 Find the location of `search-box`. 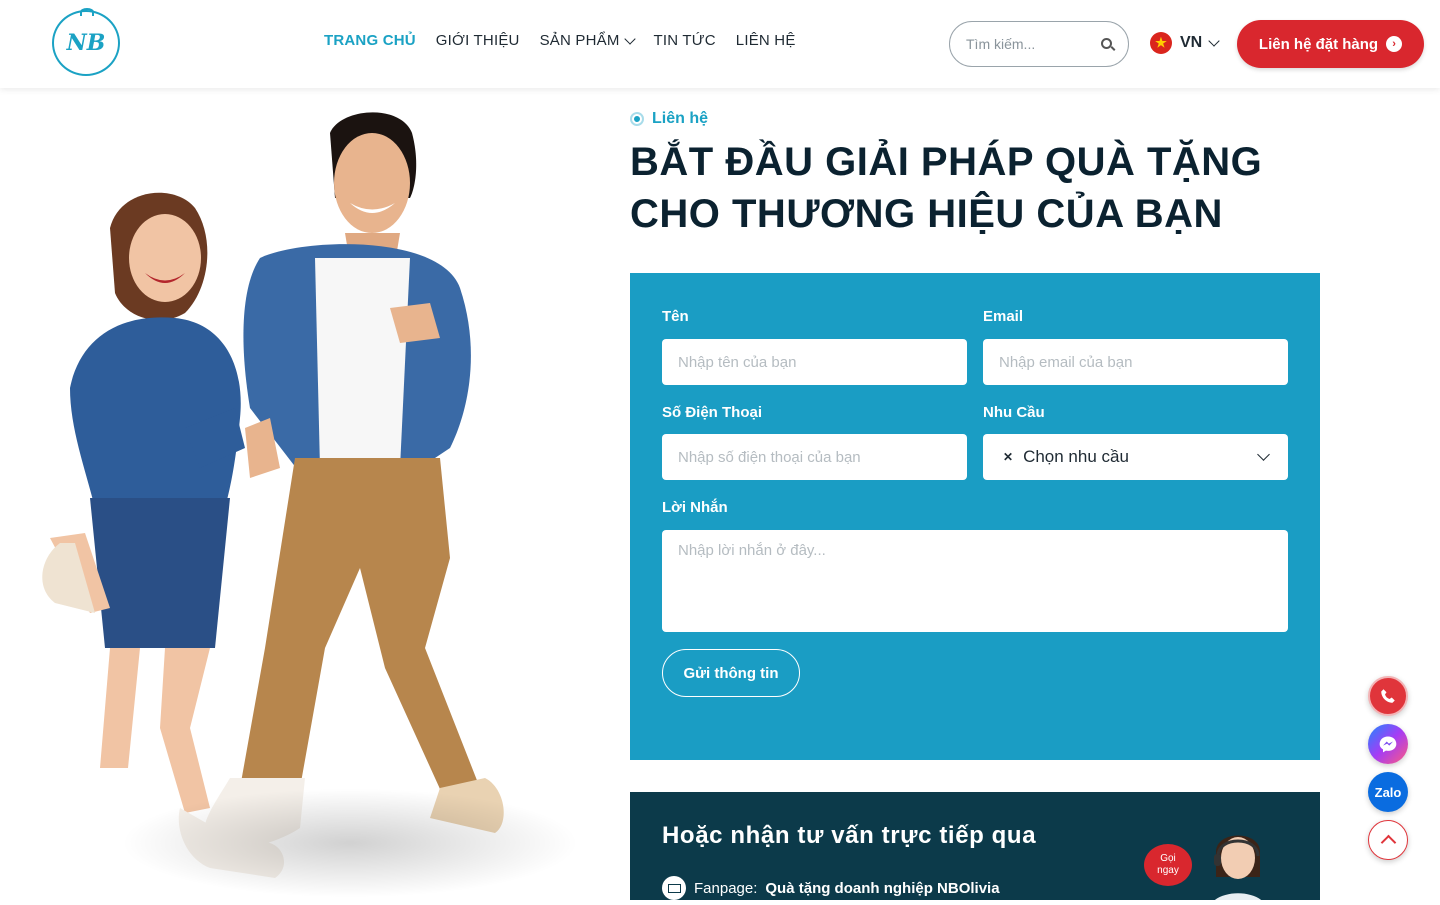

search-box is located at coordinates (1039, 44).